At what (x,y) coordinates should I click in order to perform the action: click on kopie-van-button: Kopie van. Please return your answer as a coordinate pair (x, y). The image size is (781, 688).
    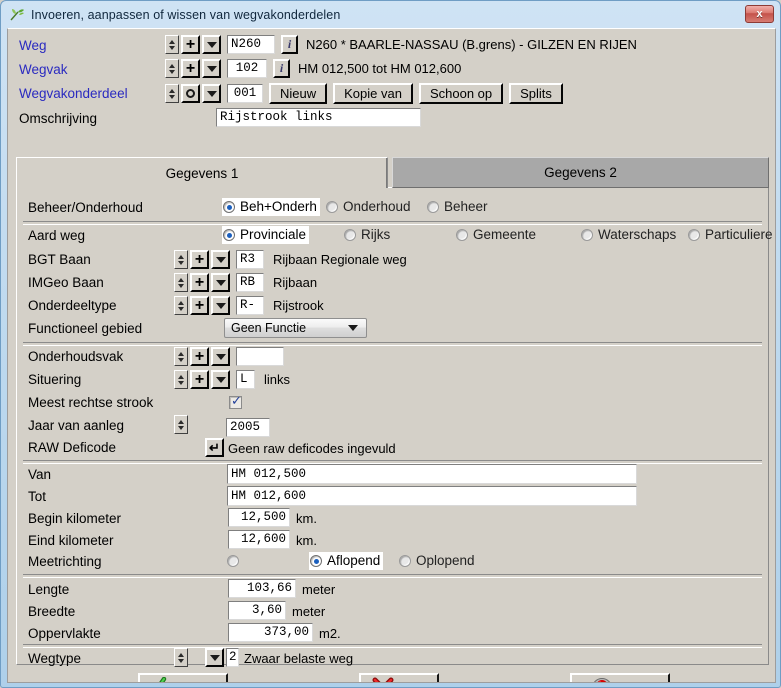
    Looking at the image, I should click on (373, 93).